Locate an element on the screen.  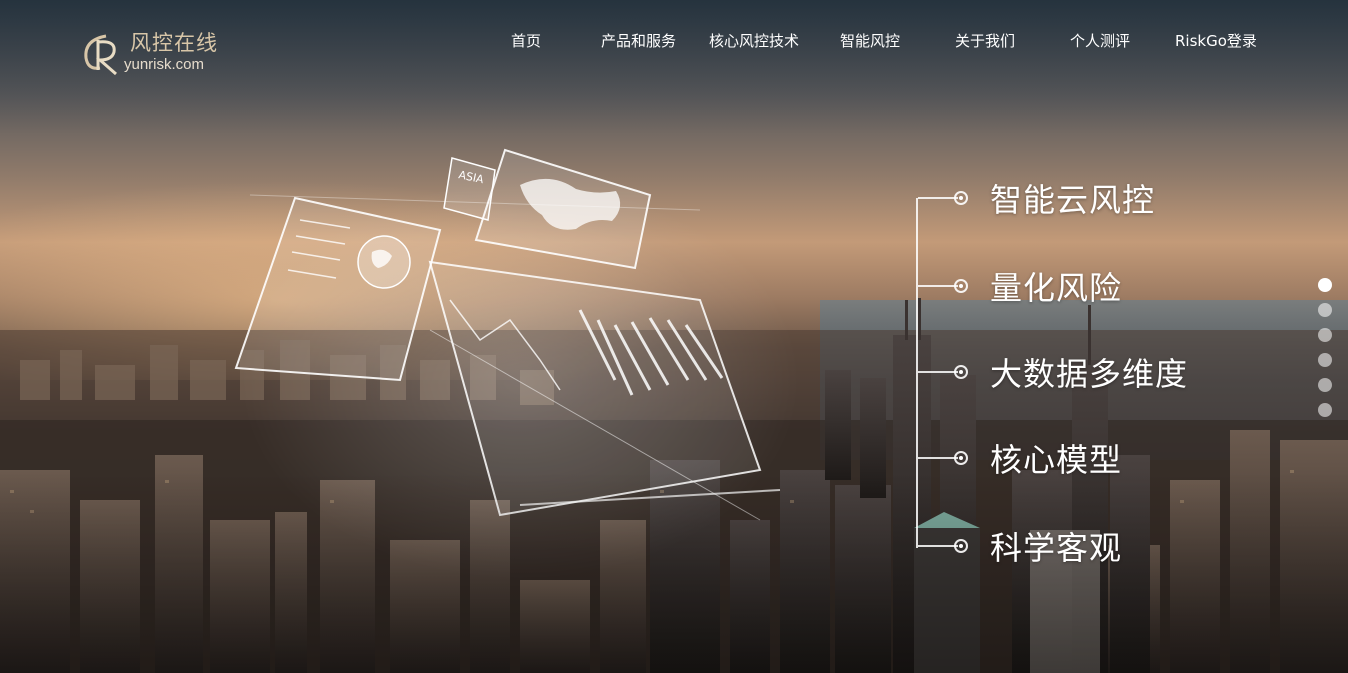
nav-item-assessment: 个人测评 is located at coordinates (1100, 41).